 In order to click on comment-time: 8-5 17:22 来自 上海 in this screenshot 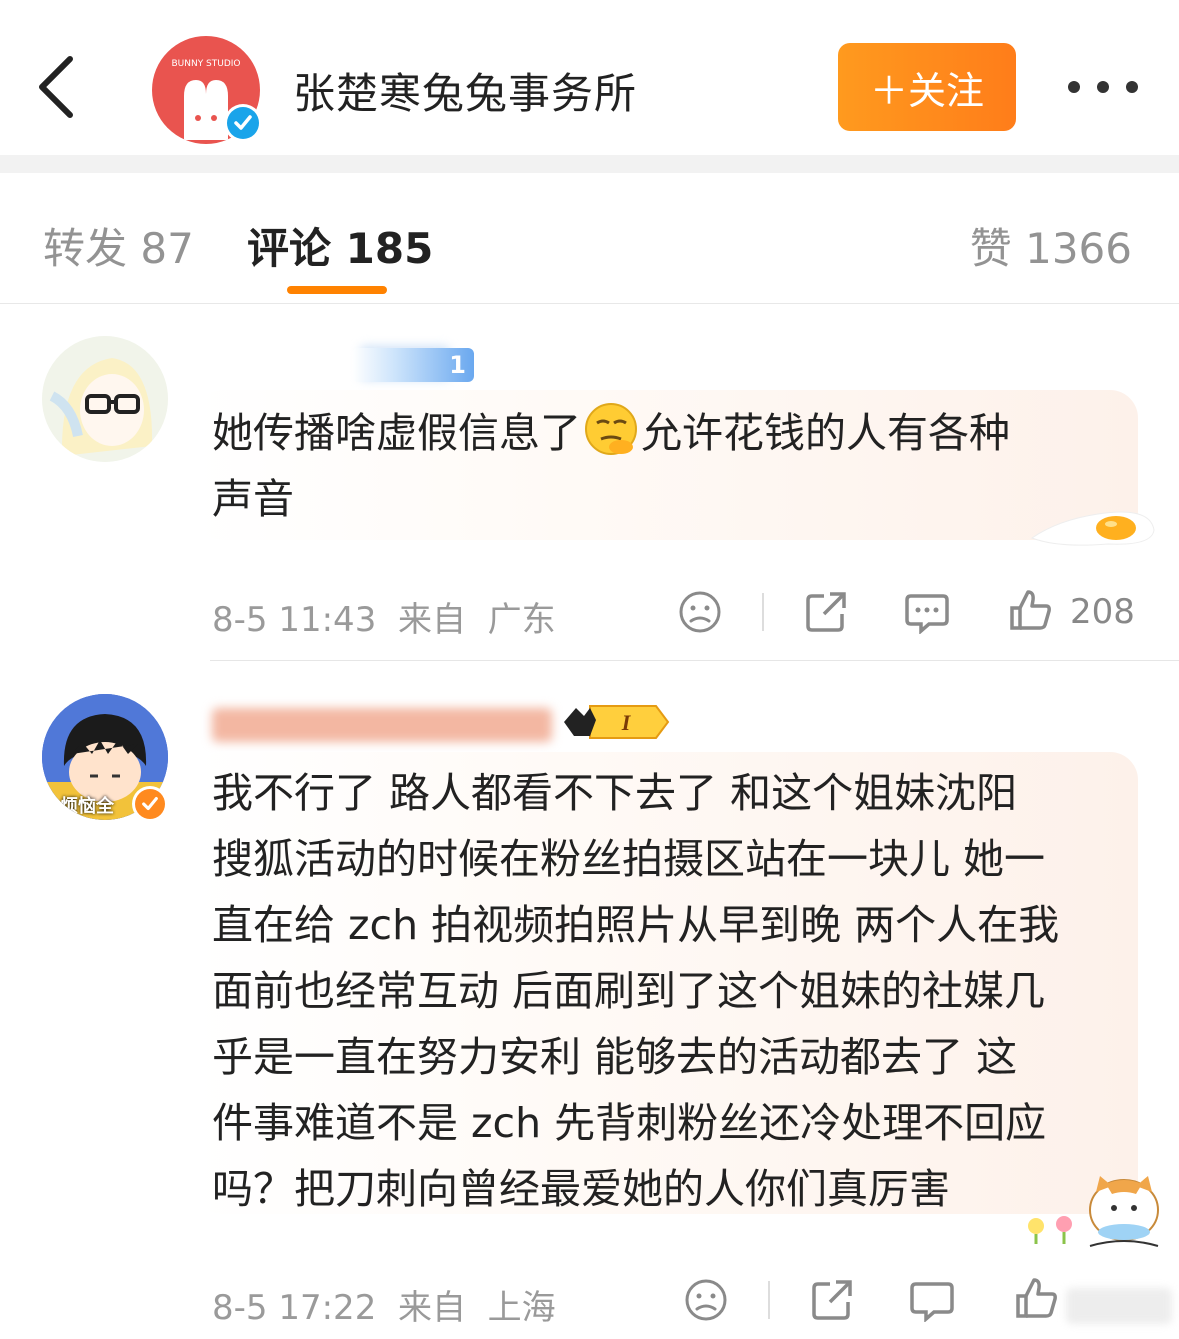, I will do `click(384, 1308)`.